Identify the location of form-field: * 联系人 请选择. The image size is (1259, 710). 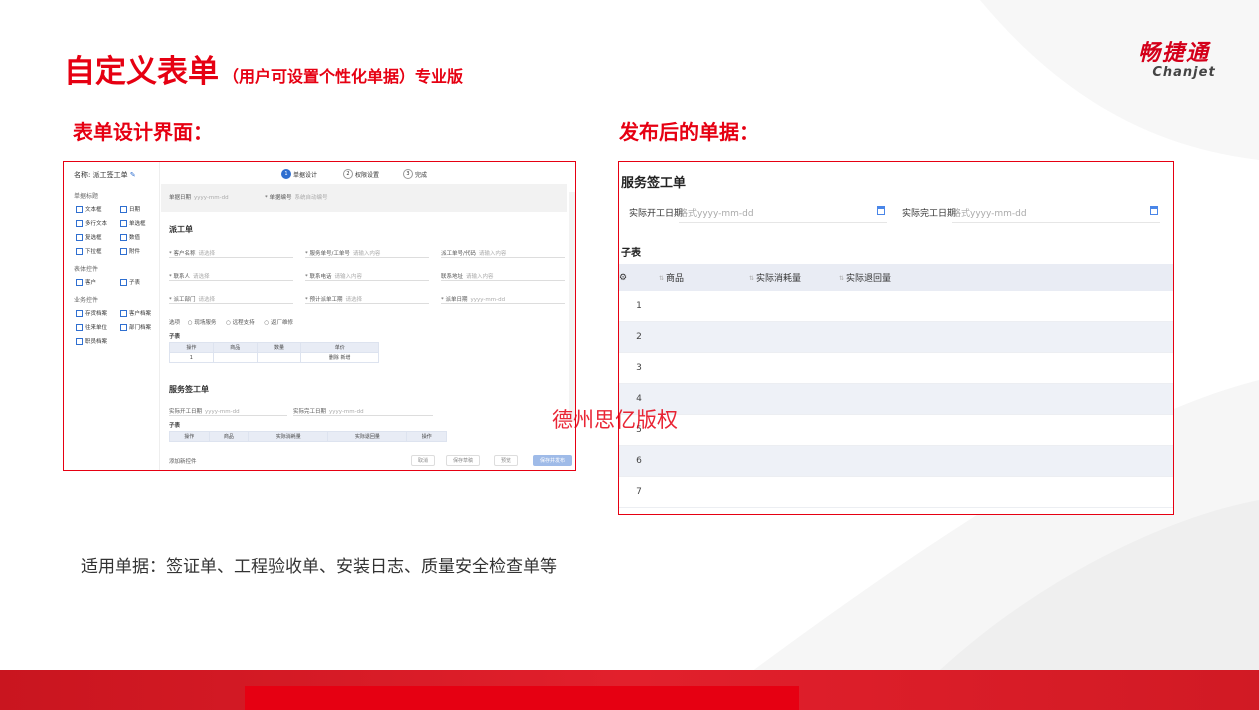
(189, 276).